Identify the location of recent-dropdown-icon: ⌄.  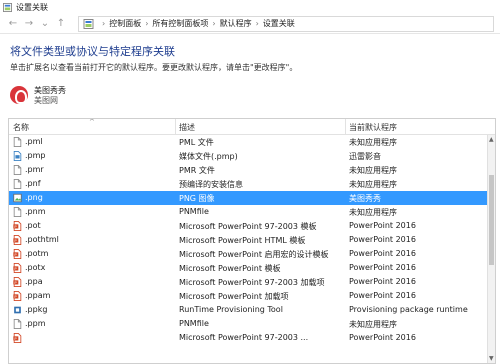
(45, 24).